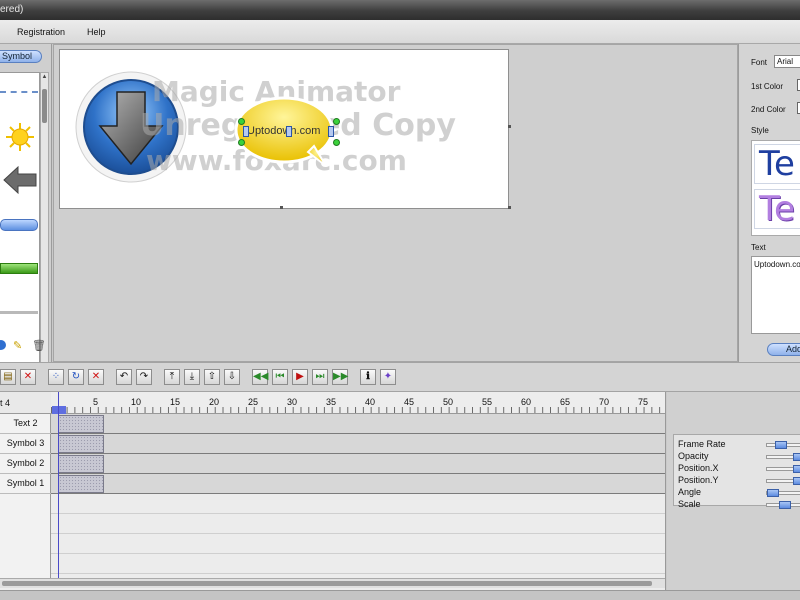 The height and width of the screenshot is (600, 800). What do you see at coordinates (26, 349) in the screenshot?
I see `symbol-tools: ✎ 🗑` at bounding box center [26, 349].